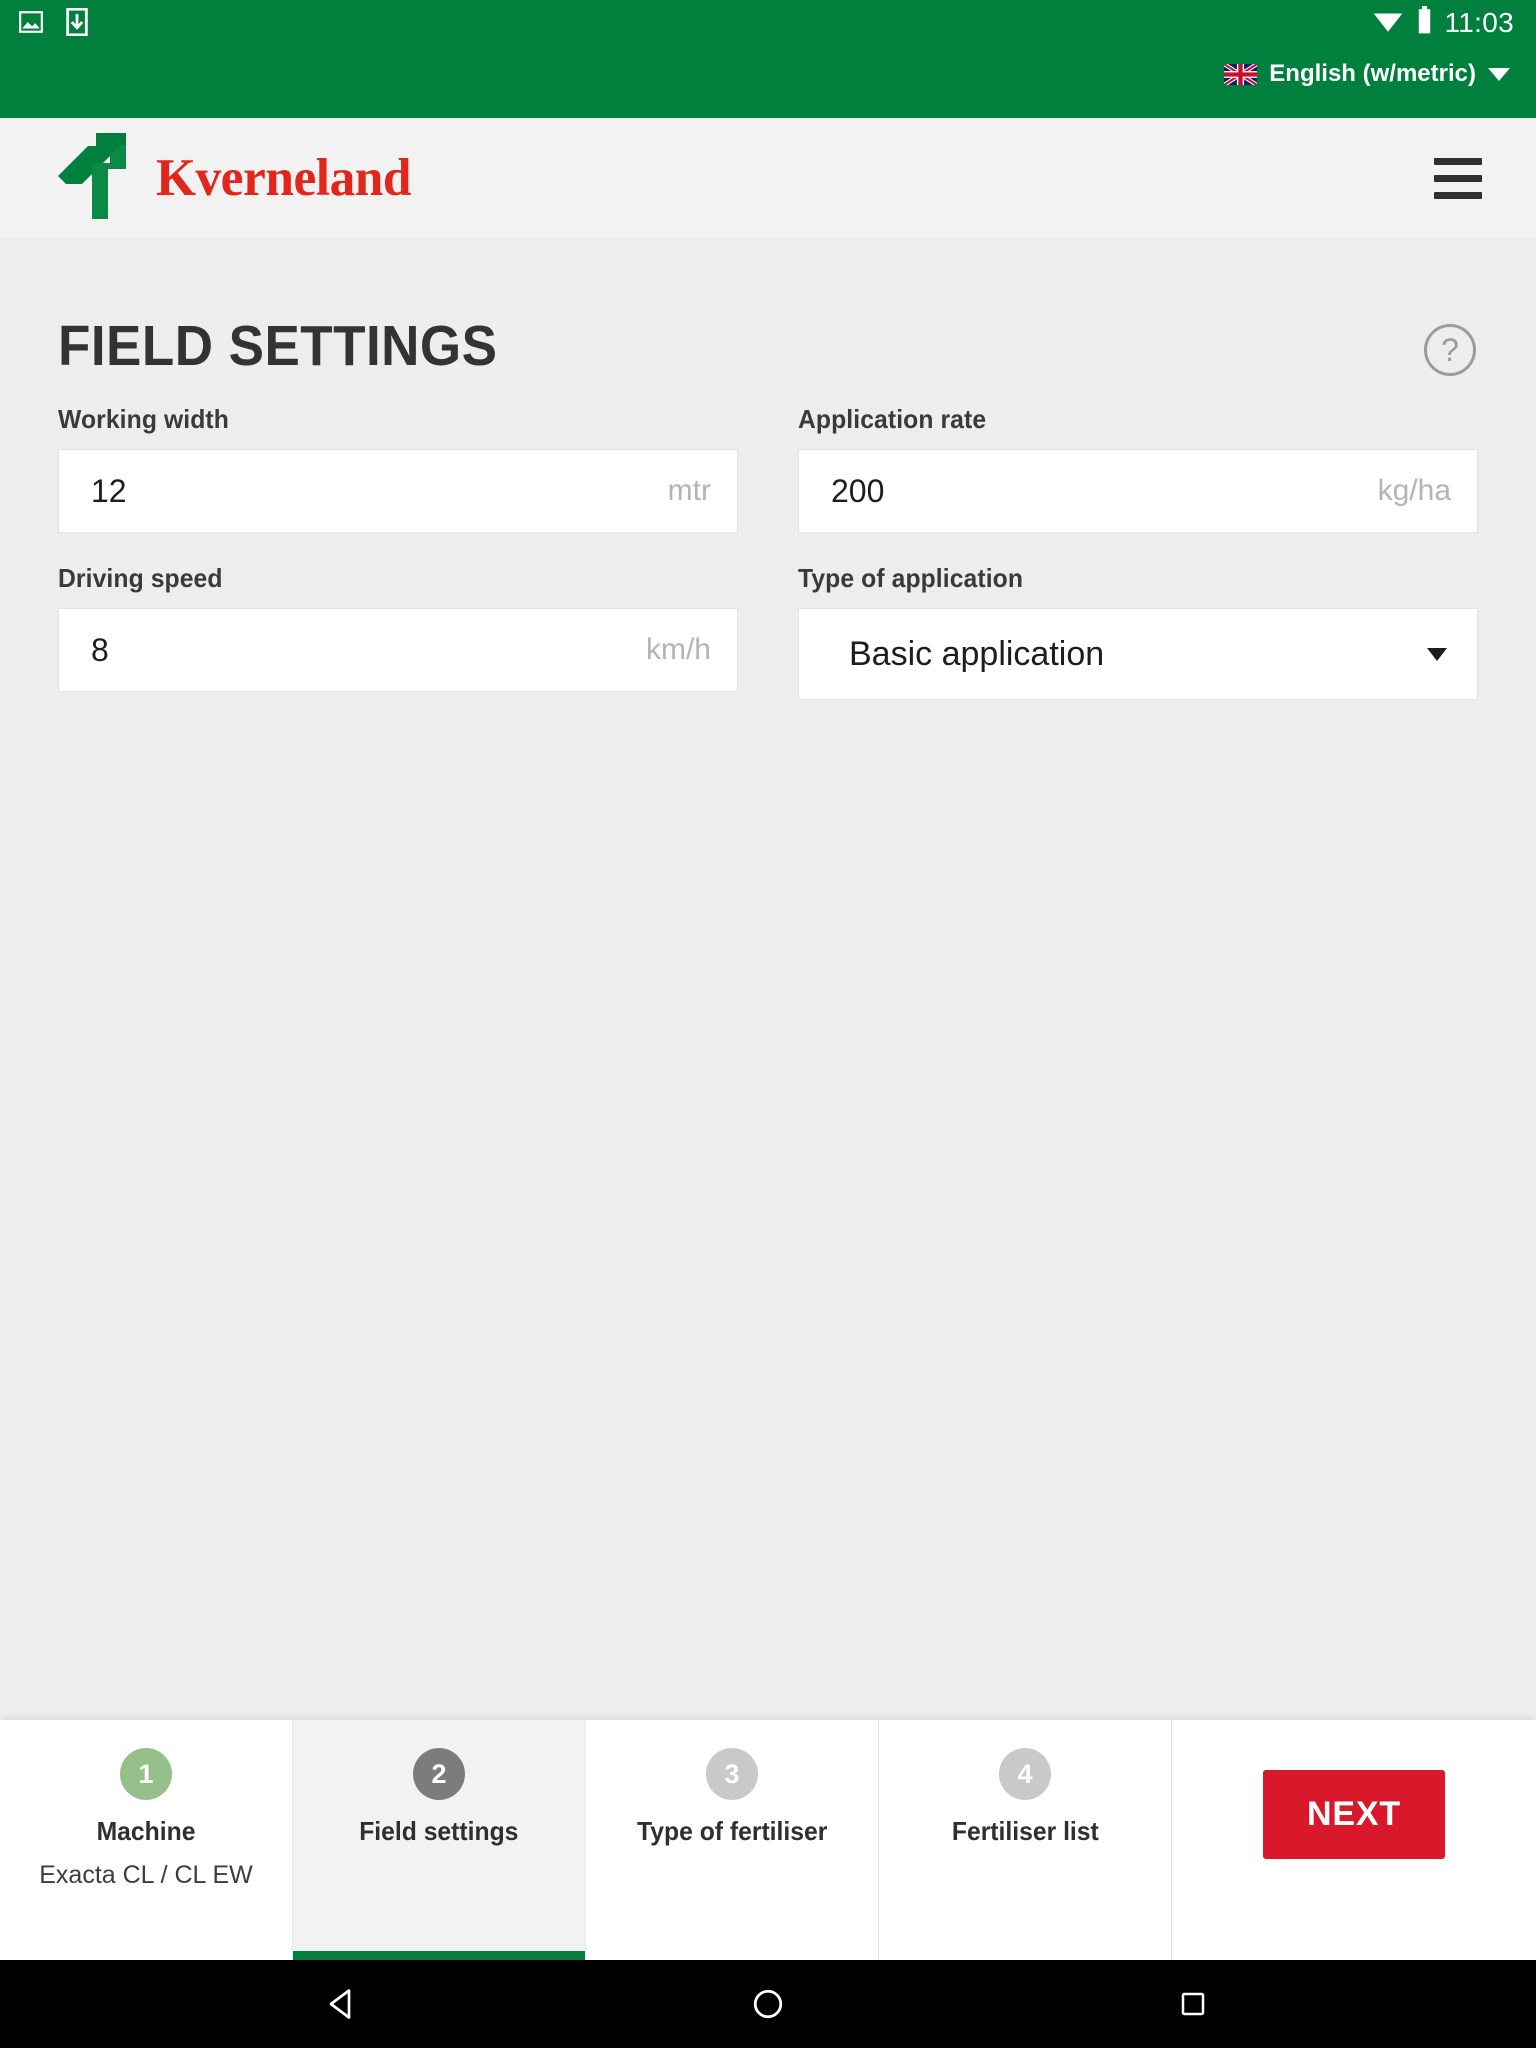 Image resolution: width=1536 pixels, height=2048 pixels. What do you see at coordinates (768, 59) in the screenshot?
I see `status-bar: 11:03 English (w/metric)` at bounding box center [768, 59].